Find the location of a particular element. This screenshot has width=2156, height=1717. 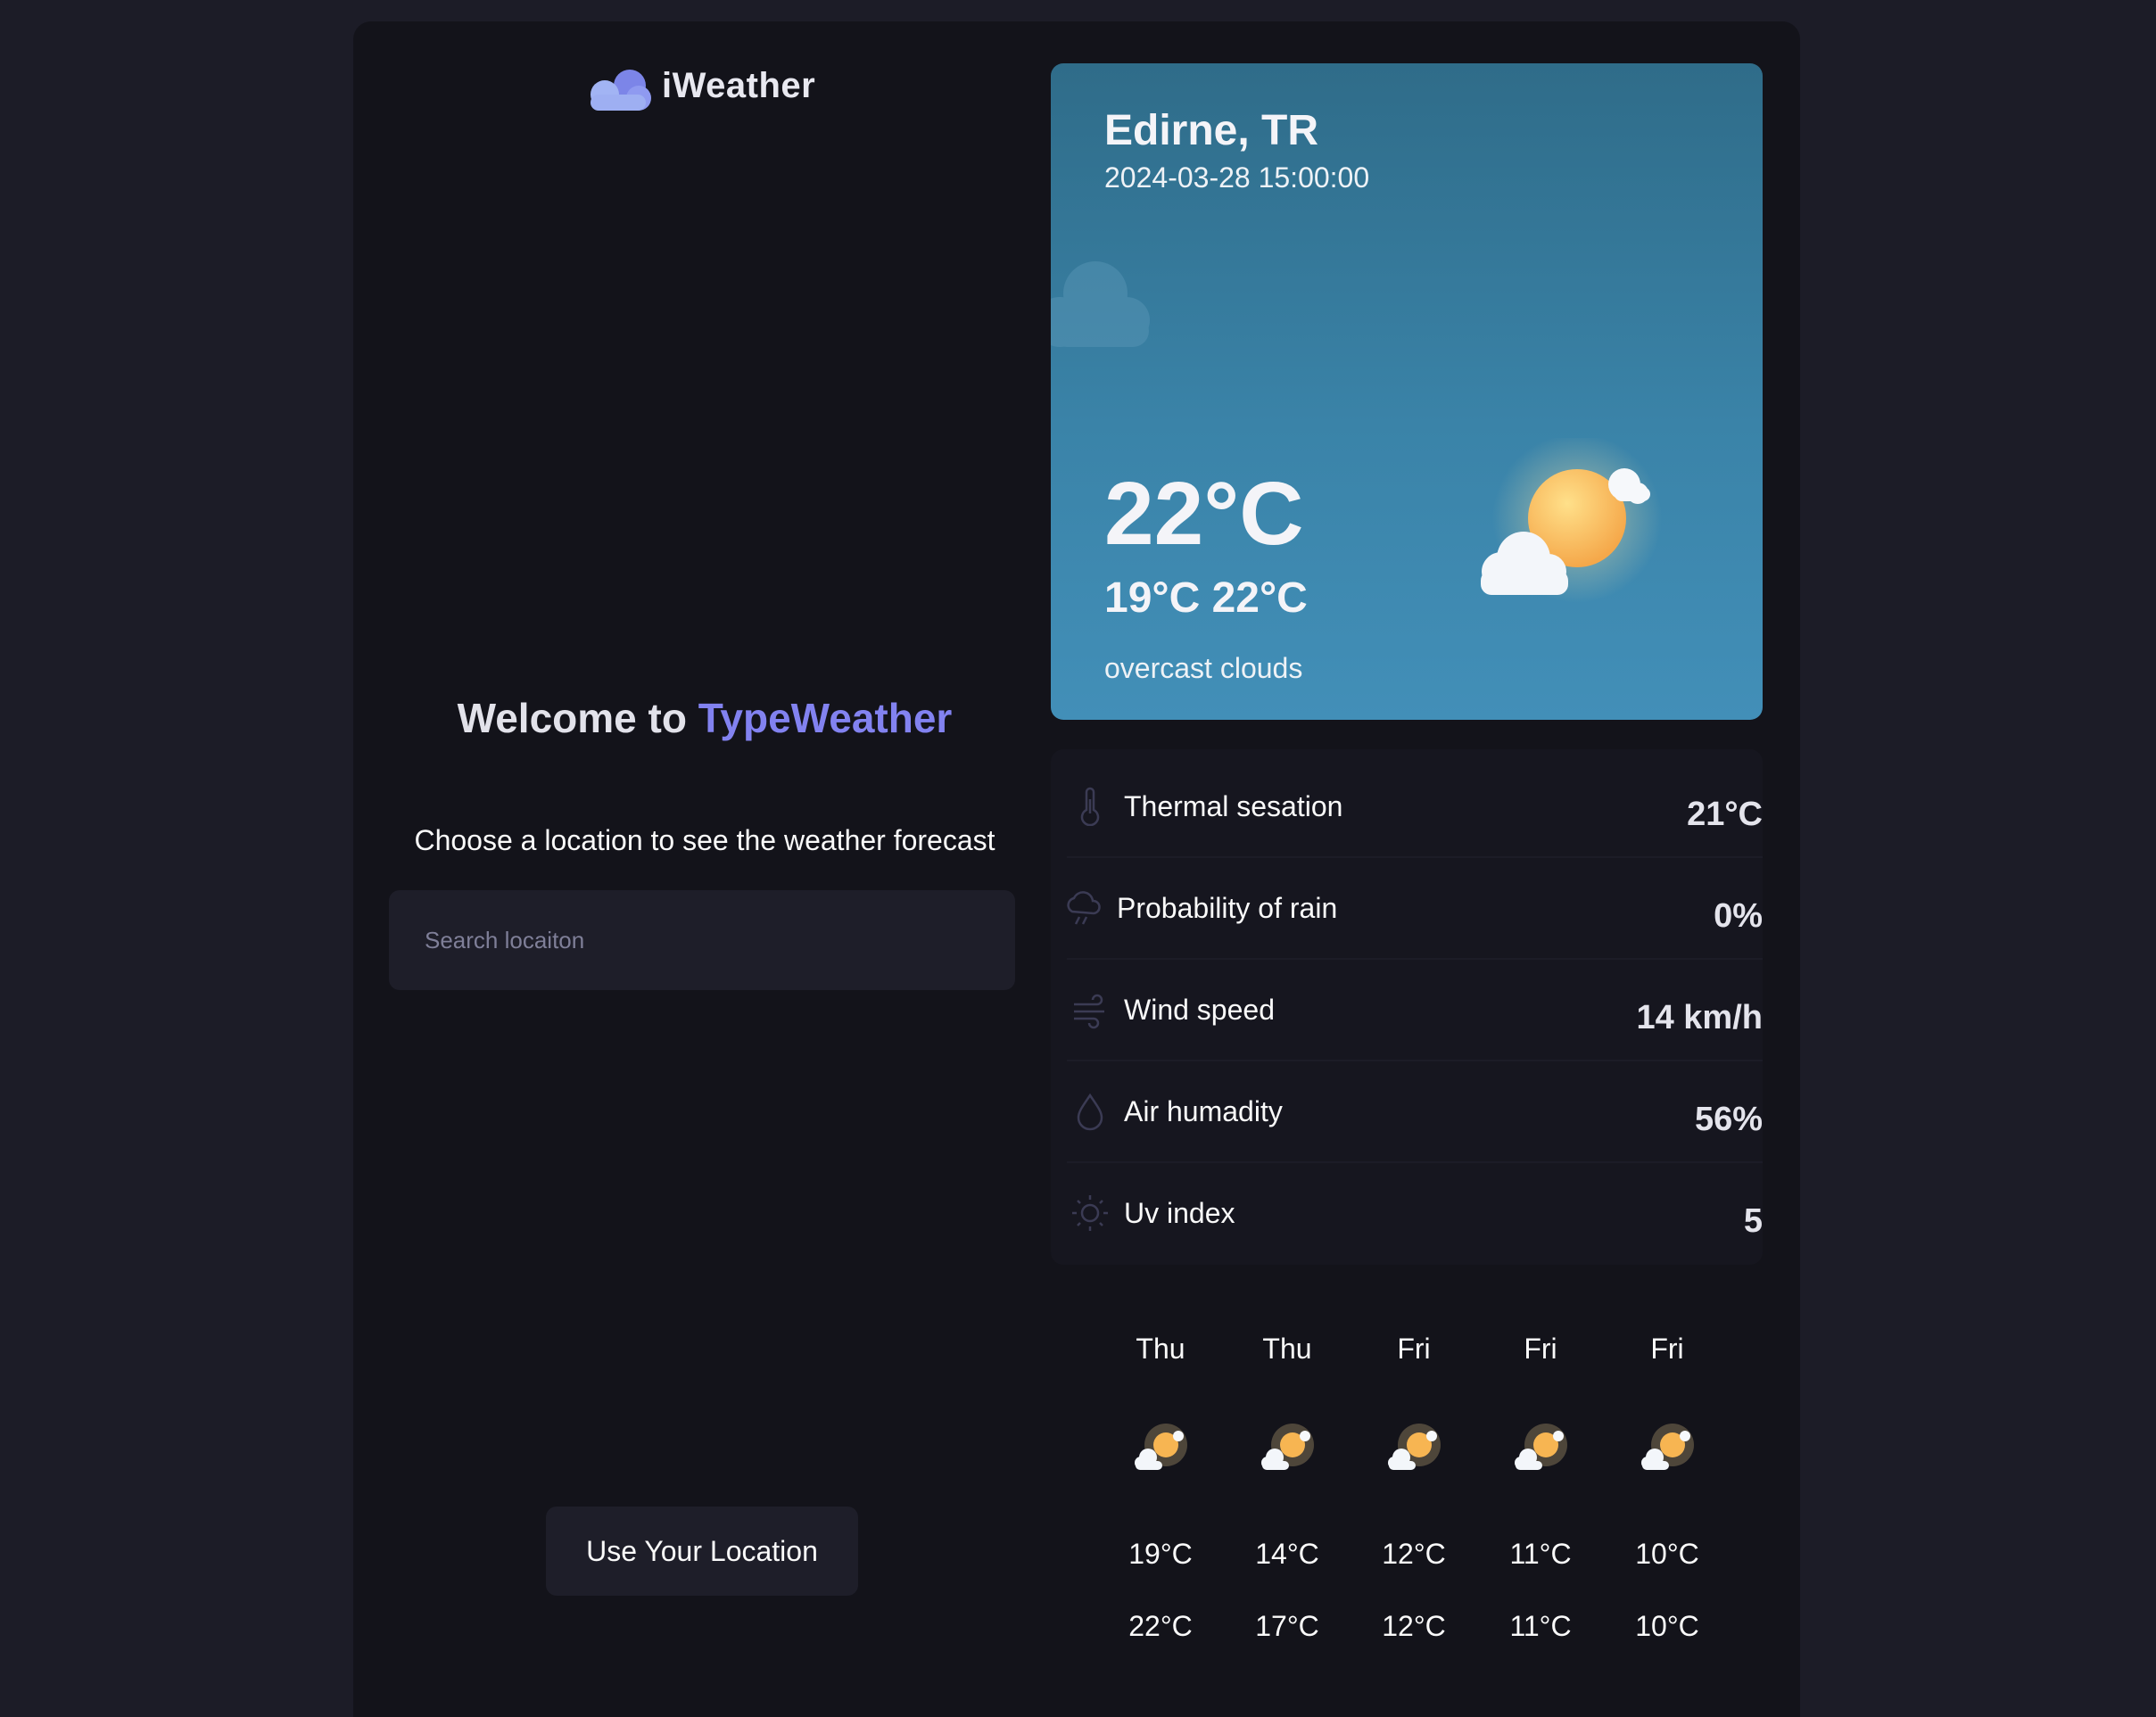

detail-label: Probability of rain is located at coordinates (1228, 908).